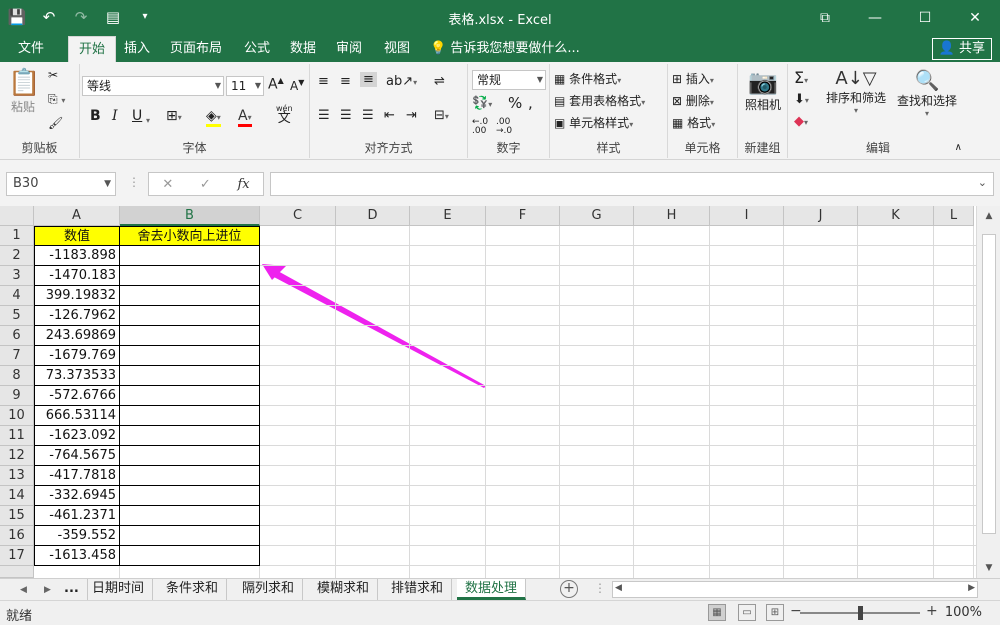 Image resolution: width=1000 pixels, height=625 pixels. I want to click on align-center-icon: ☰, so click(346, 115).